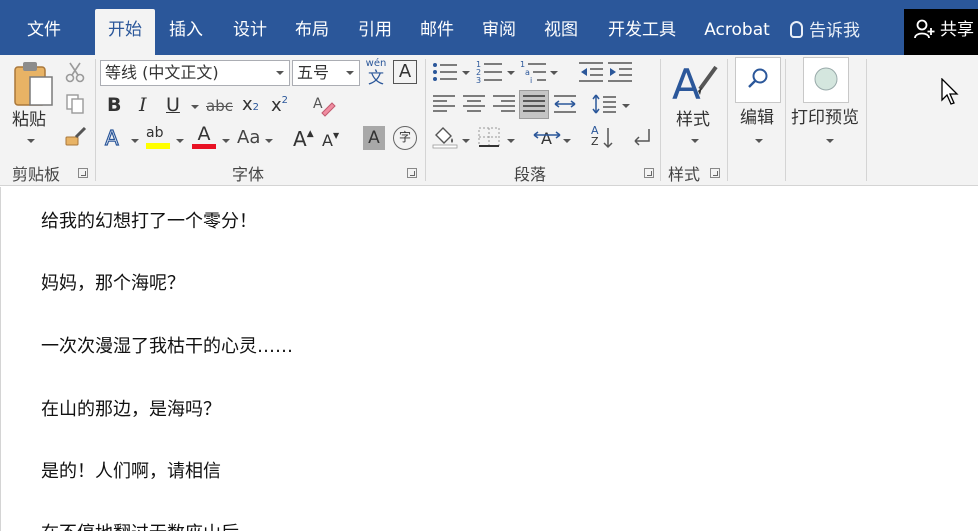  I want to click on increase-indent-button, so click(620, 74).